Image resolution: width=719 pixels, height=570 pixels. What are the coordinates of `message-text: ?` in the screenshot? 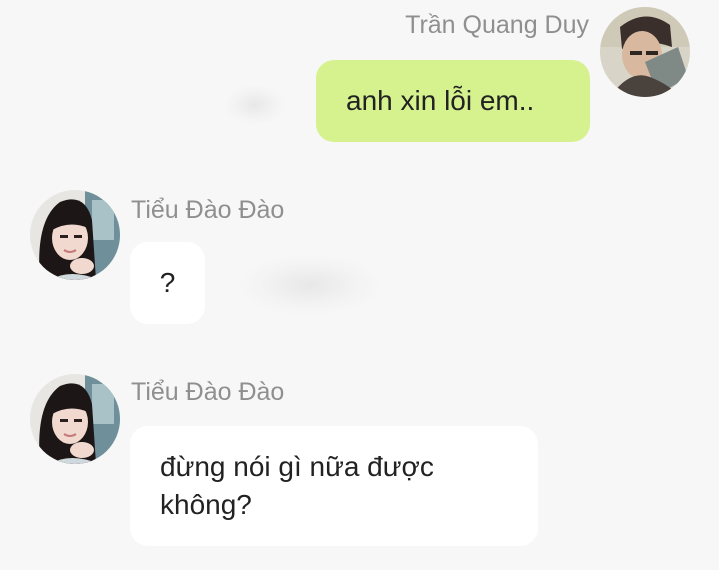 It's located at (167, 282).